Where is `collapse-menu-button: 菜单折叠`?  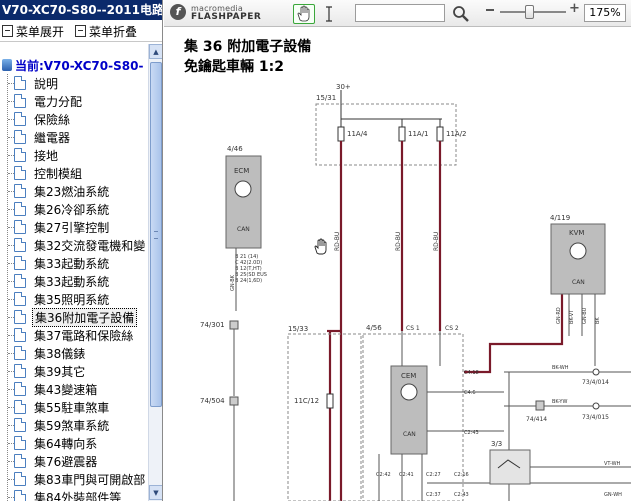
collapse-menu-button: 菜单折叠 is located at coordinates (106, 31).